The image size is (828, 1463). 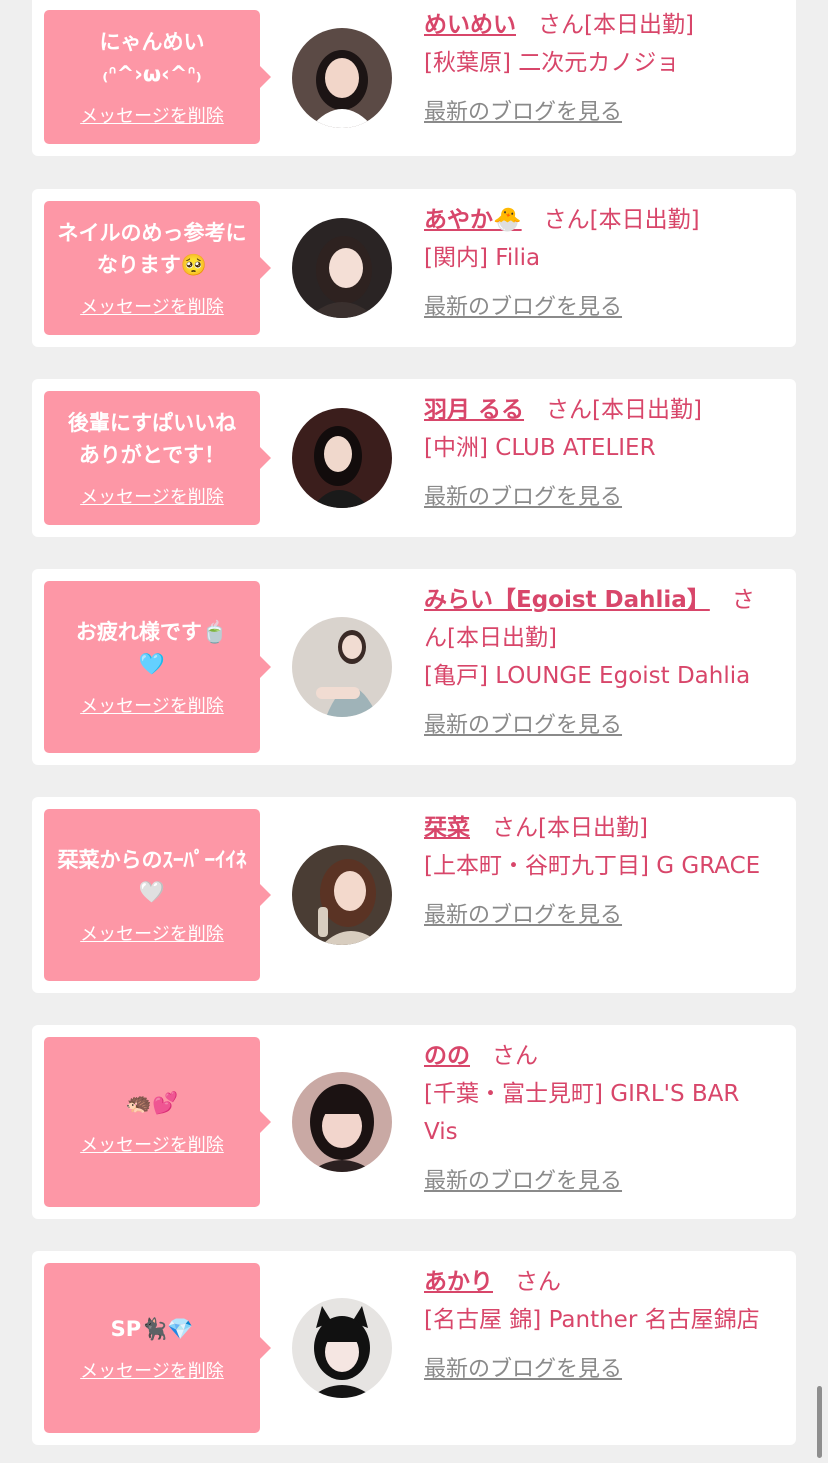 What do you see at coordinates (152, 1329) in the screenshot?
I see `message-text: SP🐈‍⬛💎` at bounding box center [152, 1329].